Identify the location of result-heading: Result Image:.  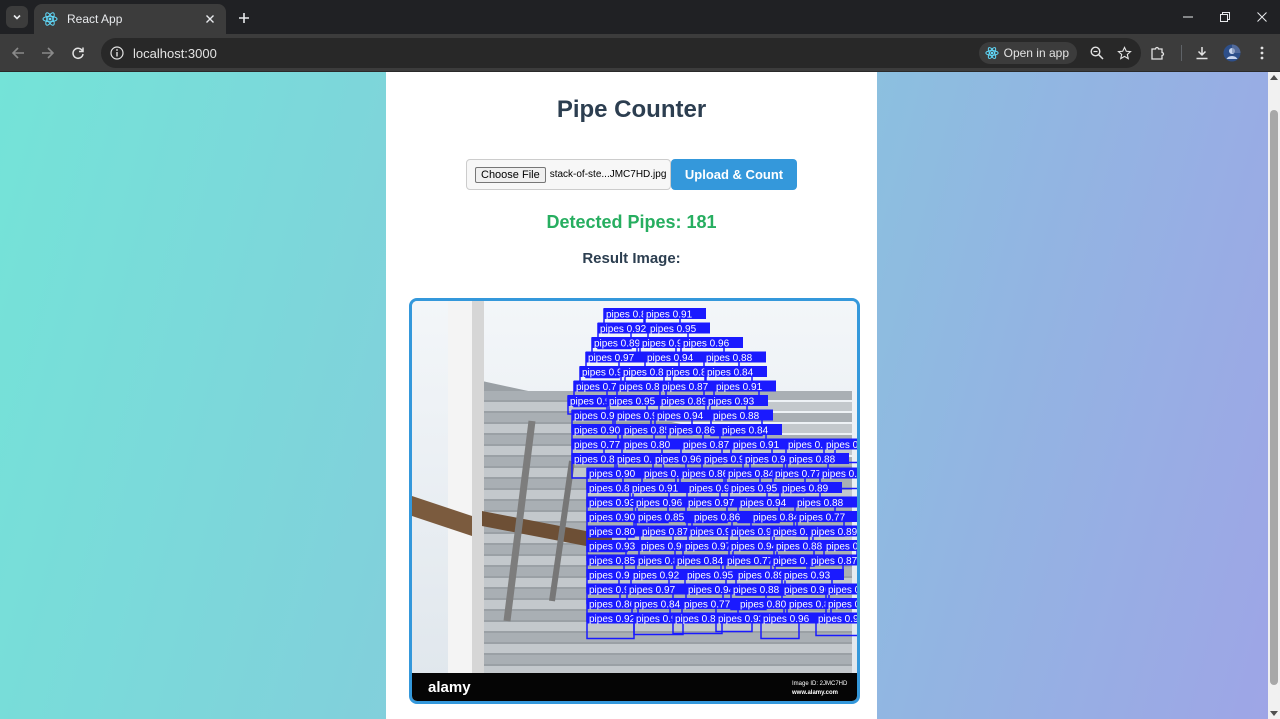
(631, 258).